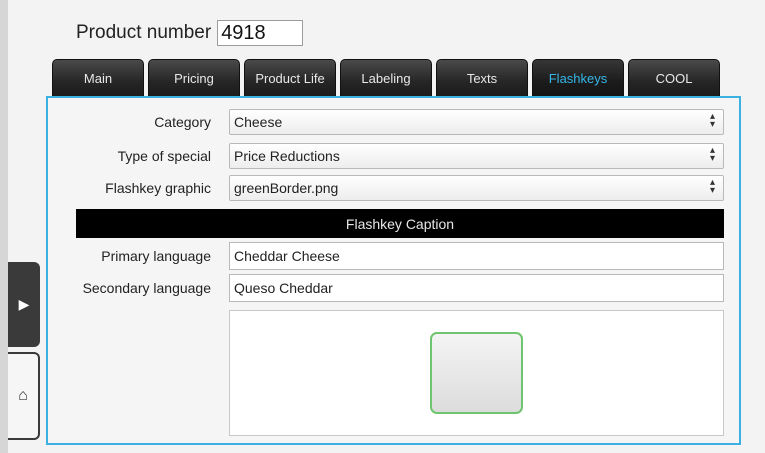 Image resolution: width=765 pixels, height=453 pixels. I want to click on expand-panel-tab: ▶, so click(24, 304).